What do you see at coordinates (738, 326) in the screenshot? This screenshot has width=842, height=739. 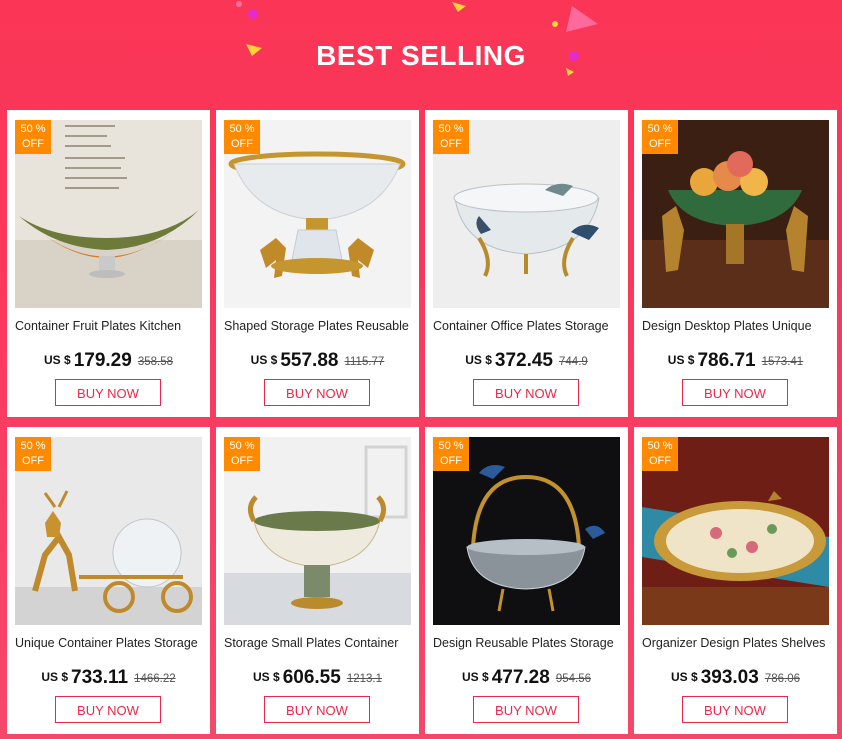 I see `product-name: Design Desktop Plates Unique` at bounding box center [738, 326].